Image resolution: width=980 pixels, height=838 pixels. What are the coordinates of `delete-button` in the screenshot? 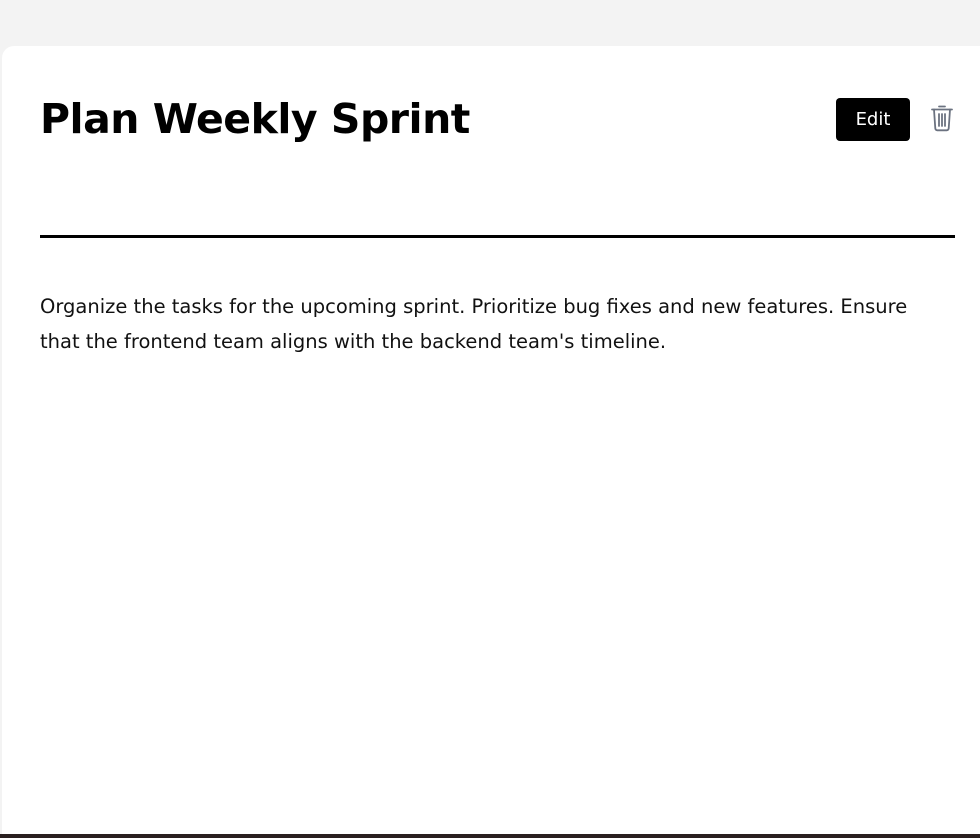 It's located at (942, 118).